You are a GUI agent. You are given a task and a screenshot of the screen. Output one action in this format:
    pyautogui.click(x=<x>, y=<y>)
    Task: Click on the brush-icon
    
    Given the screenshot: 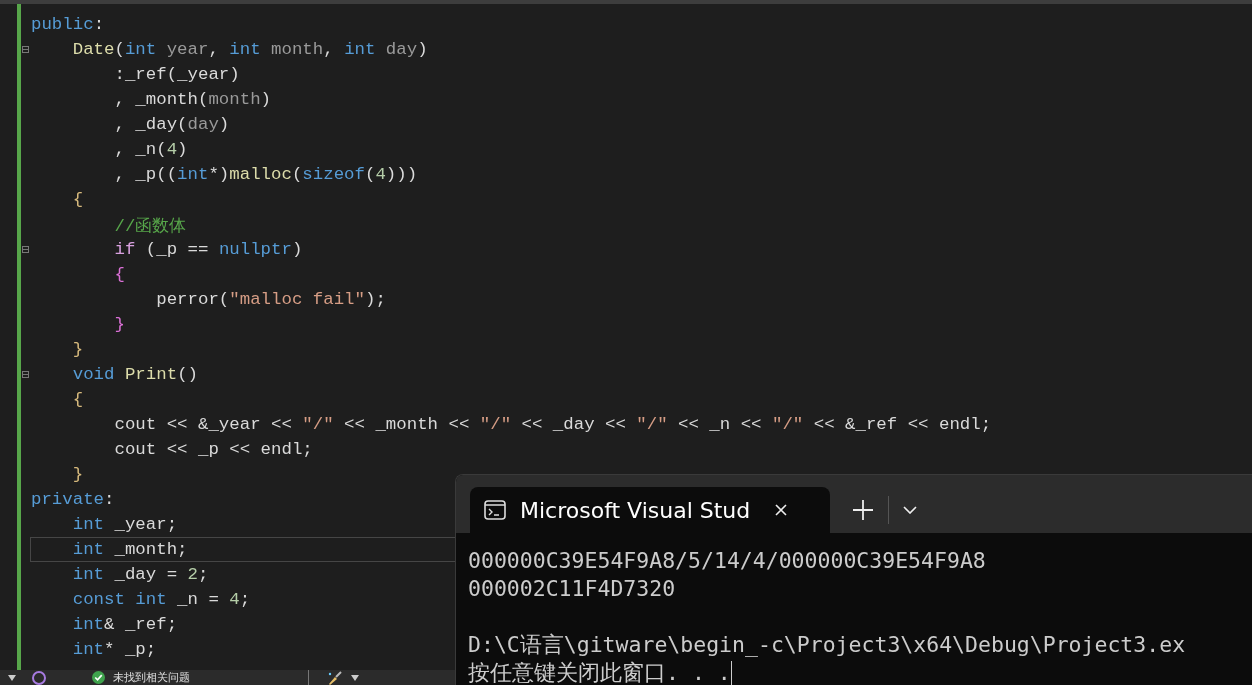 What is the action you would take?
    pyautogui.click(x=335, y=677)
    